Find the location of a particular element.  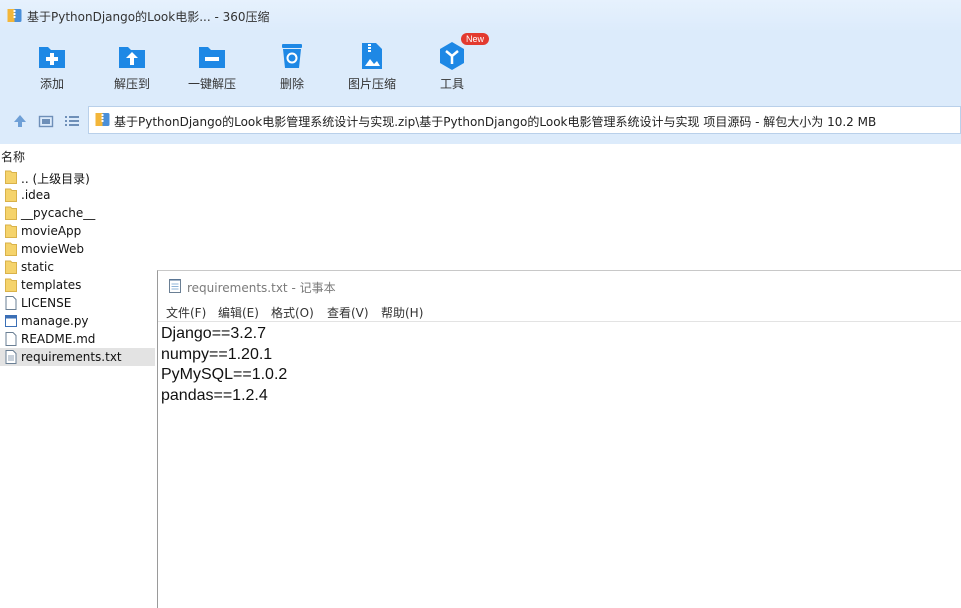

file-name: static is located at coordinates (37, 267).